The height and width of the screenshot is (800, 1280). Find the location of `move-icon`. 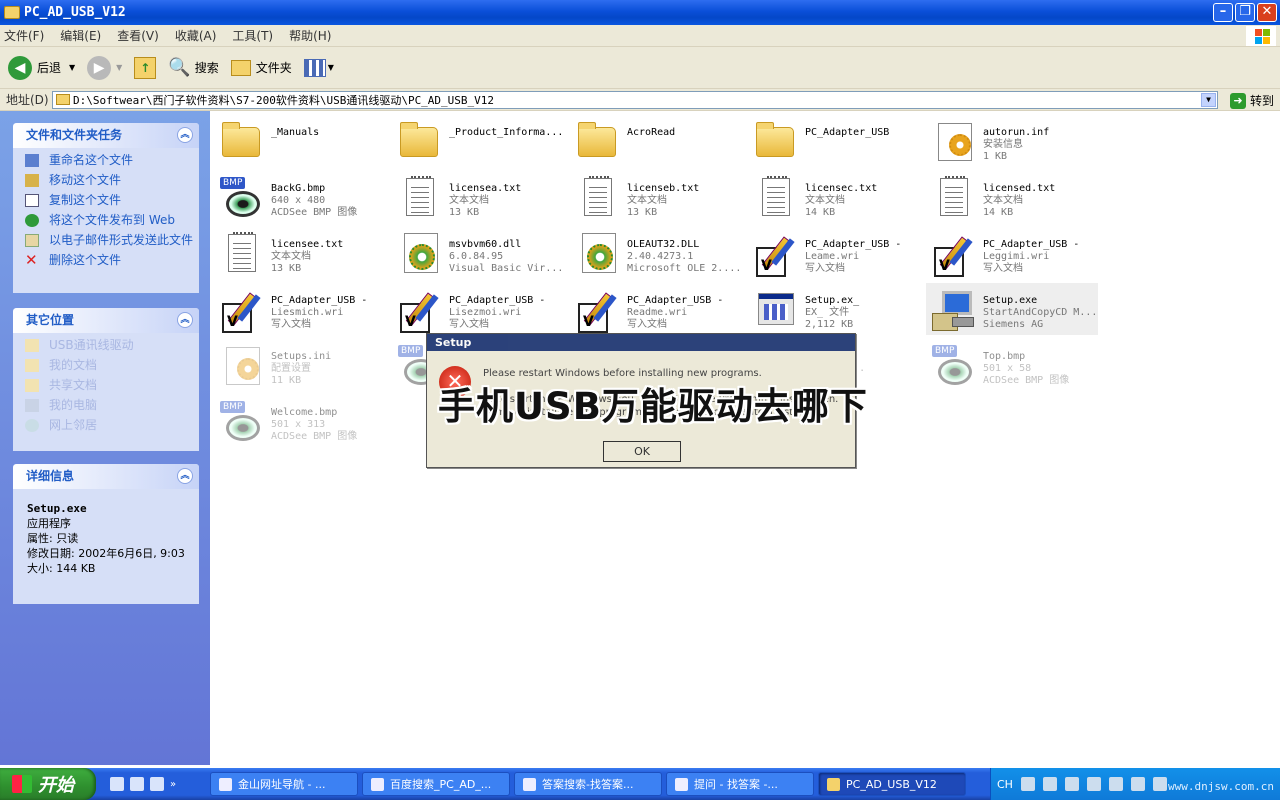

move-icon is located at coordinates (32, 180).